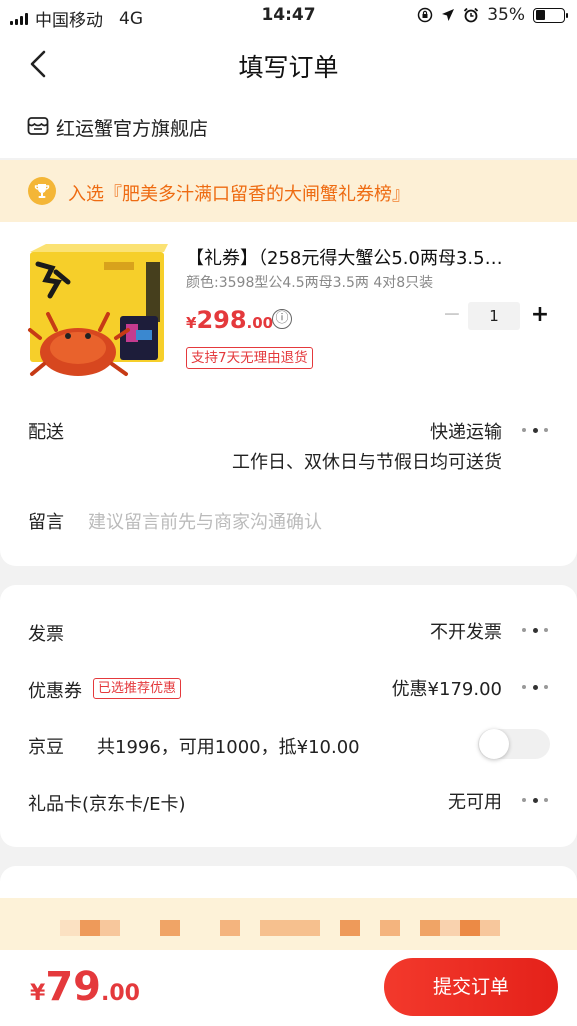 The width and height of the screenshot is (577, 1026). What do you see at coordinates (260, 323) in the screenshot?
I see `price-decimal: .00` at bounding box center [260, 323].